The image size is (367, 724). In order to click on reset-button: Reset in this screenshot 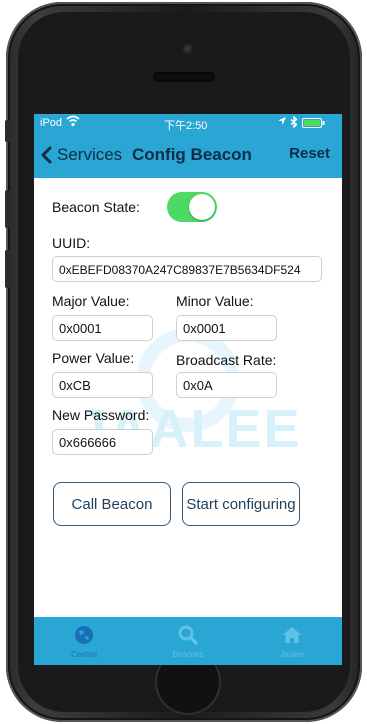, I will do `click(309, 153)`.